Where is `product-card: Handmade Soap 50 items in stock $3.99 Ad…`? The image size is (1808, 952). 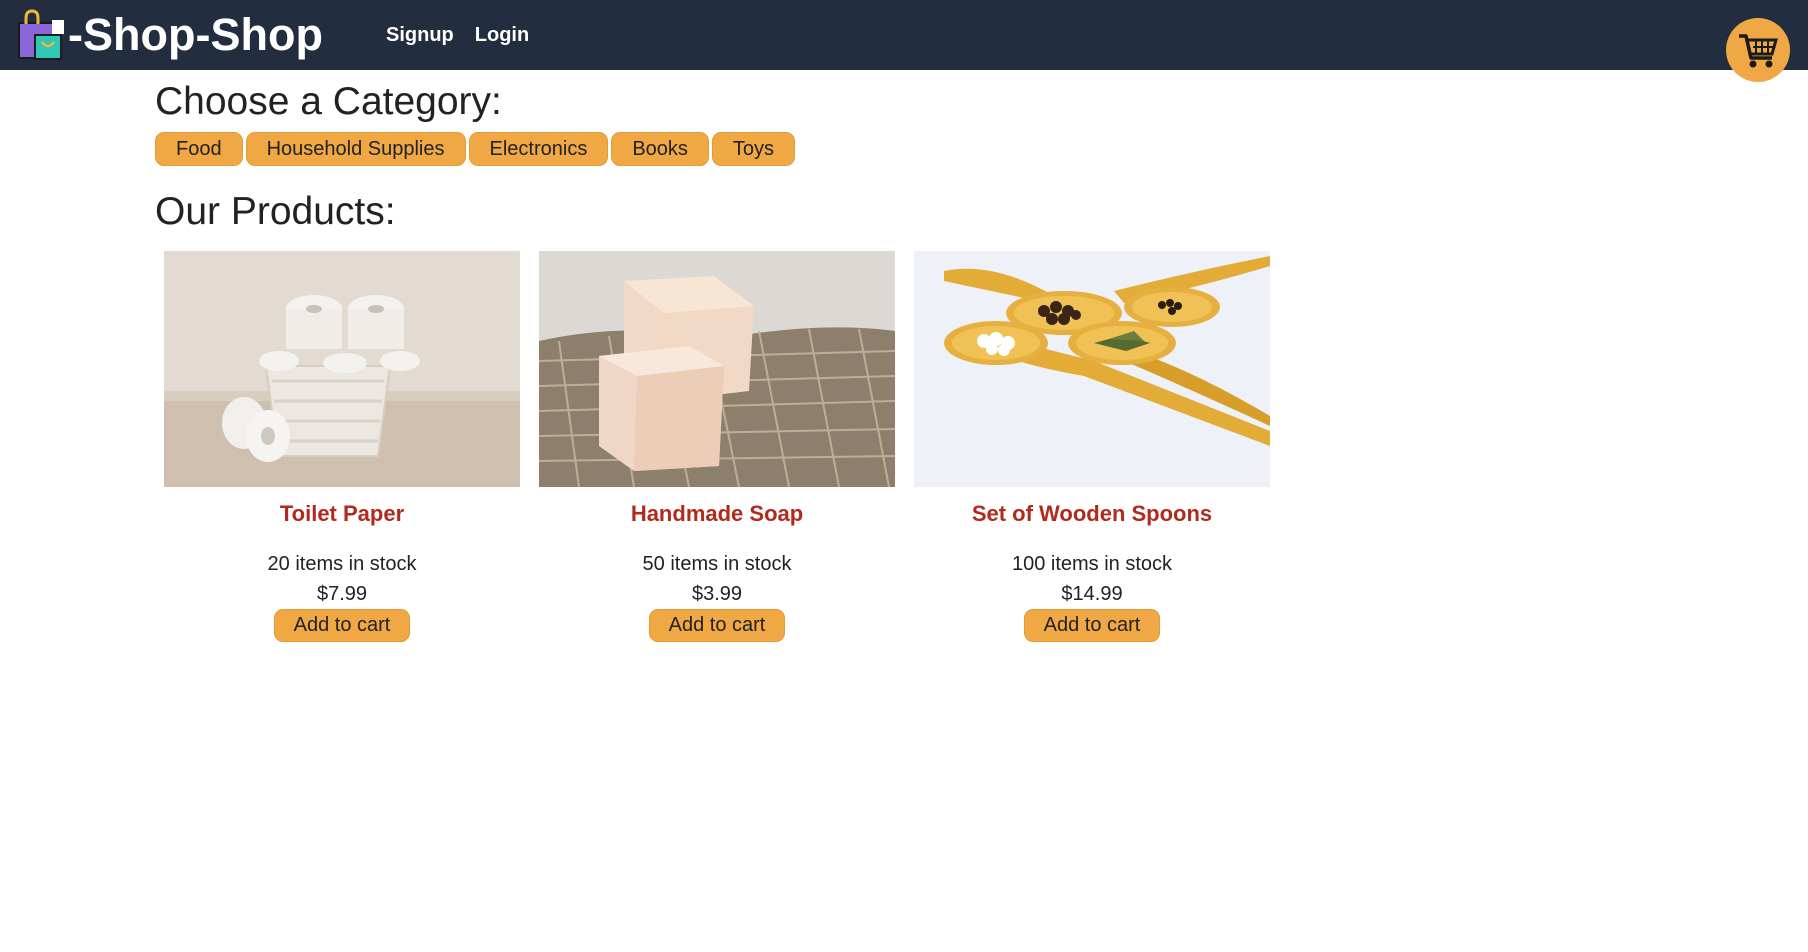
product-card: Handmade Soap 50 items in stock $3.99 Ad… is located at coordinates (717, 446).